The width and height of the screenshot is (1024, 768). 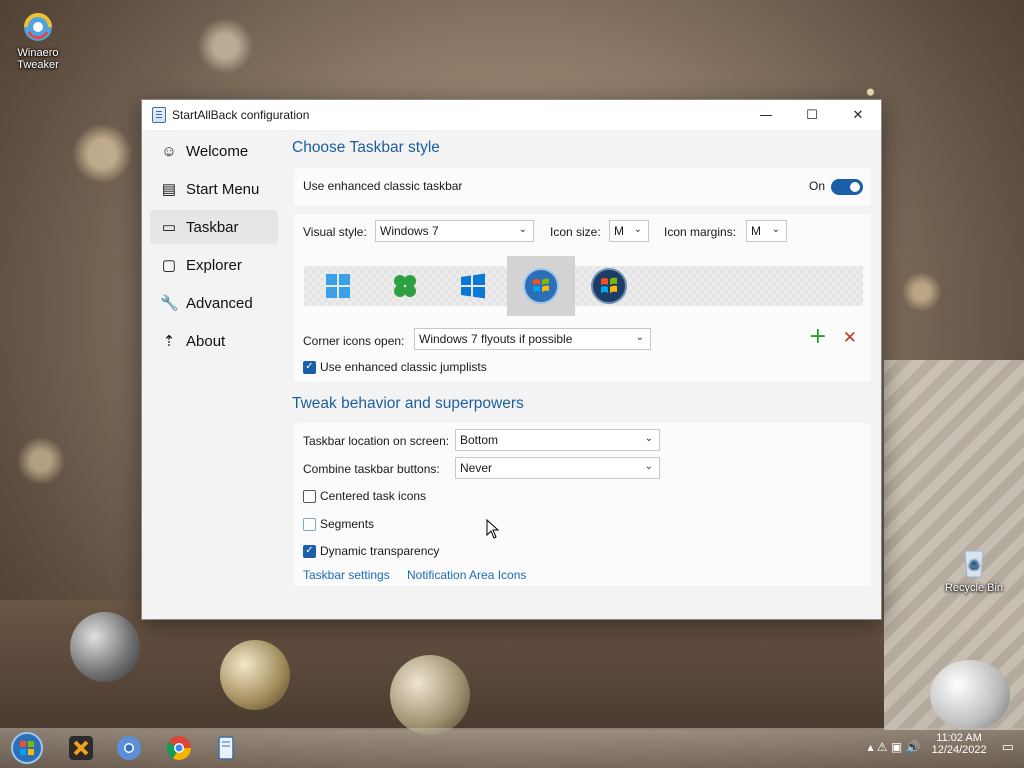 What do you see at coordinates (169, 227) in the screenshot?
I see `taskbar-icon: ▭` at bounding box center [169, 227].